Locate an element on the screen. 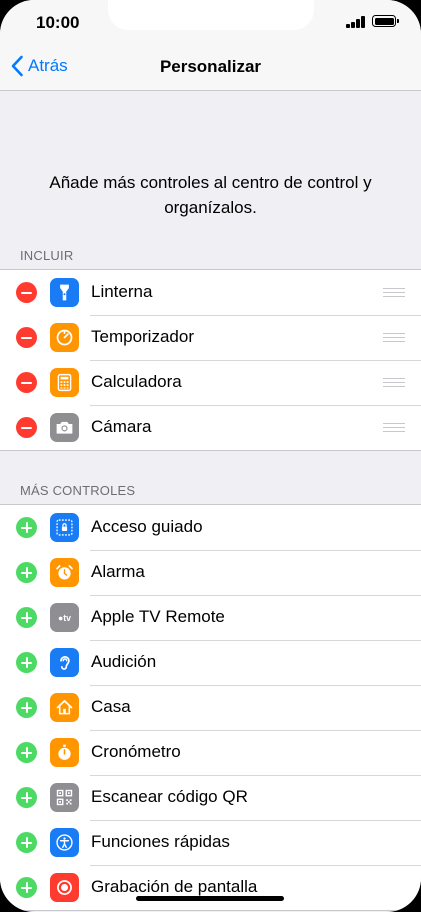 The image size is (421, 912). svg-text: ●tv is located at coordinates (64, 618).